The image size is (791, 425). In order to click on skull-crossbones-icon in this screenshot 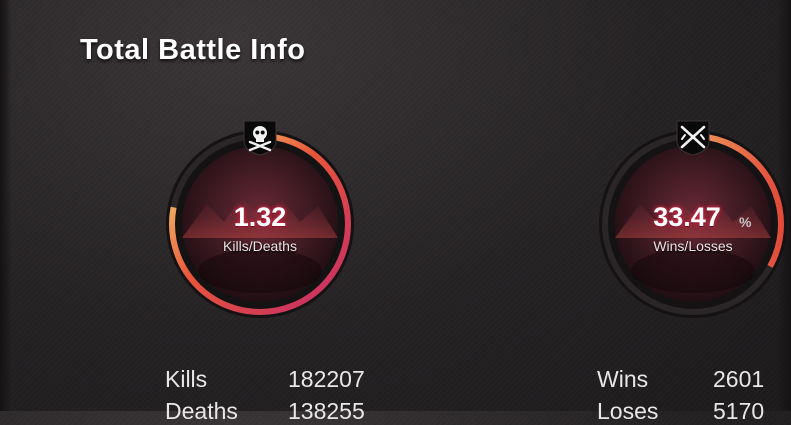, I will do `click(260, 137)`.